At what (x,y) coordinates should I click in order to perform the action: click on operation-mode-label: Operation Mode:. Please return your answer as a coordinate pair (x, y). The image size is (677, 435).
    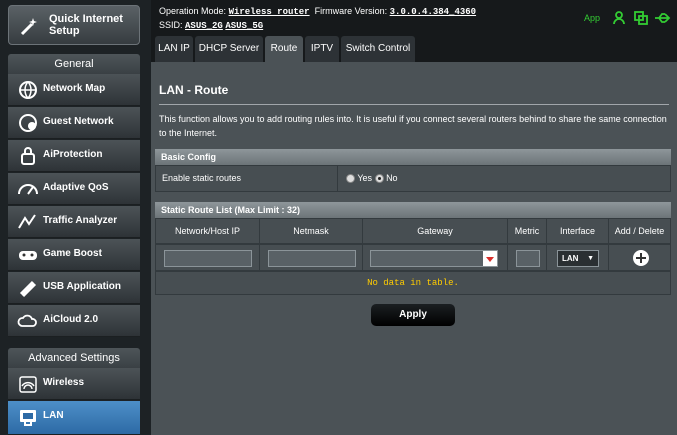
    Looking at the image, I should click on (193, 11).